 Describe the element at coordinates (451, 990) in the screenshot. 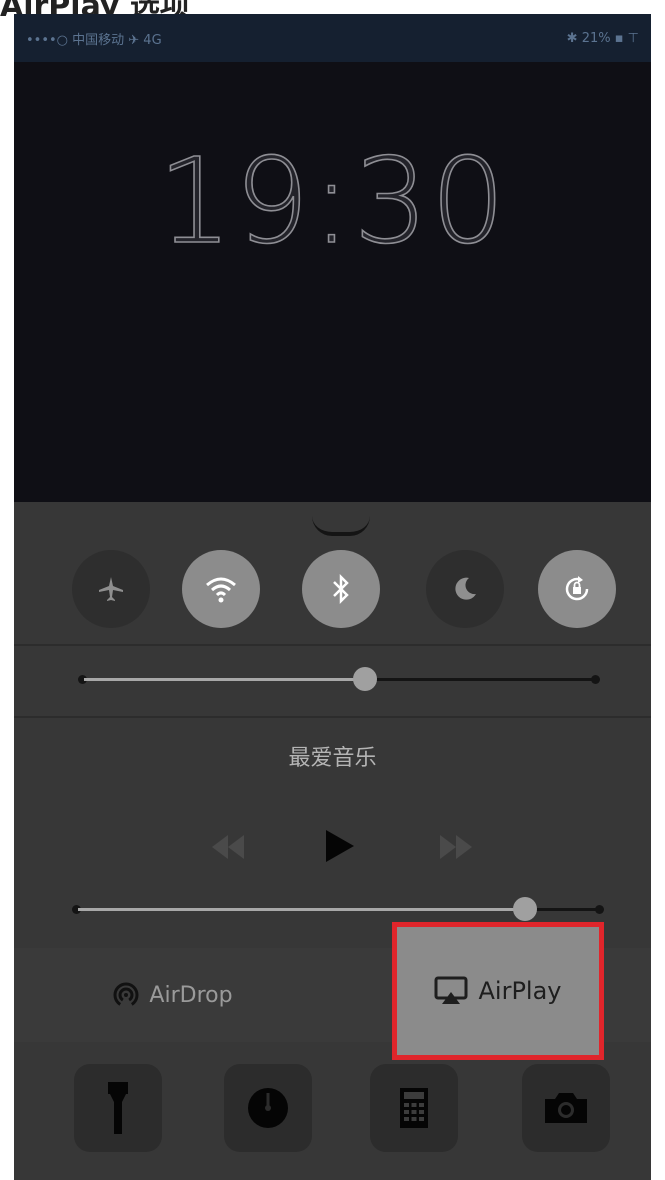

I see `airplay-icon` at that location.